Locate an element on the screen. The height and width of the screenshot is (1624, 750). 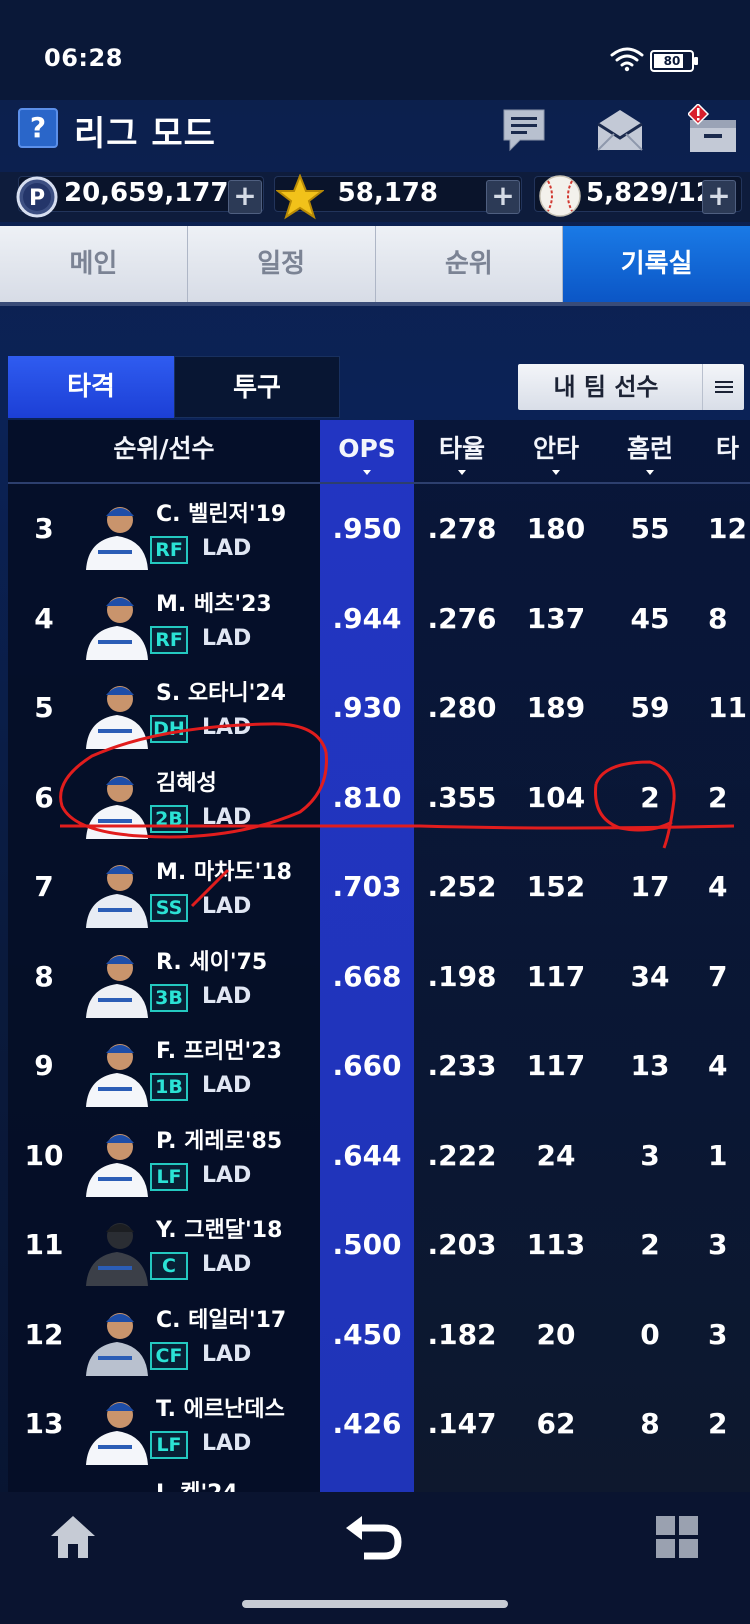
table-row: 11 Y. 그랜달'18 C LAD .500 .203 113 2 3 is located at coordinates (379, 1250).